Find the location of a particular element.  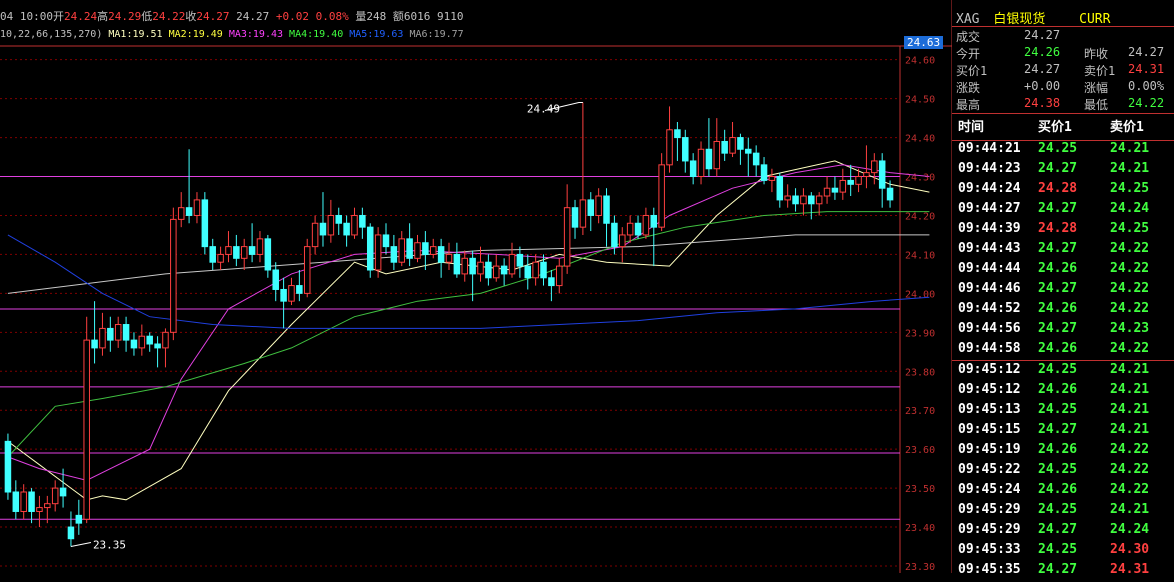

symbol-tag: CURR is located at coordinates (1095, 19).